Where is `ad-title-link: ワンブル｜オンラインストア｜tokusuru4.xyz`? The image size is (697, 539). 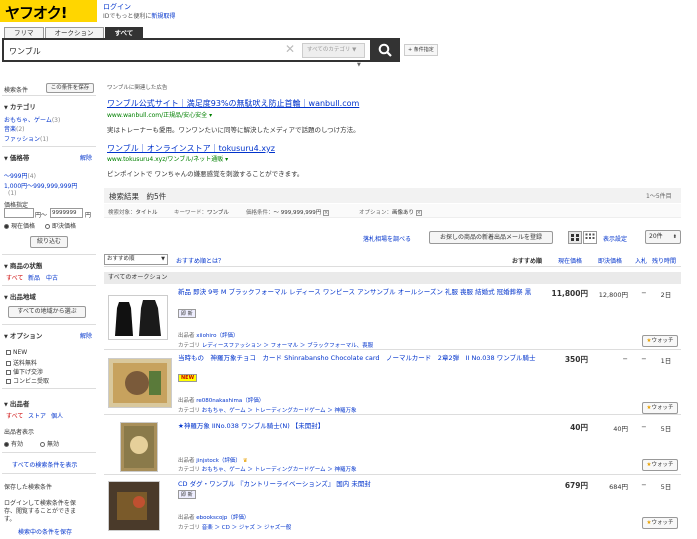
ad-title-link: ワンブル｜オンラインストア｜tokusuru4.xyz is located at coordinates (191, 148).